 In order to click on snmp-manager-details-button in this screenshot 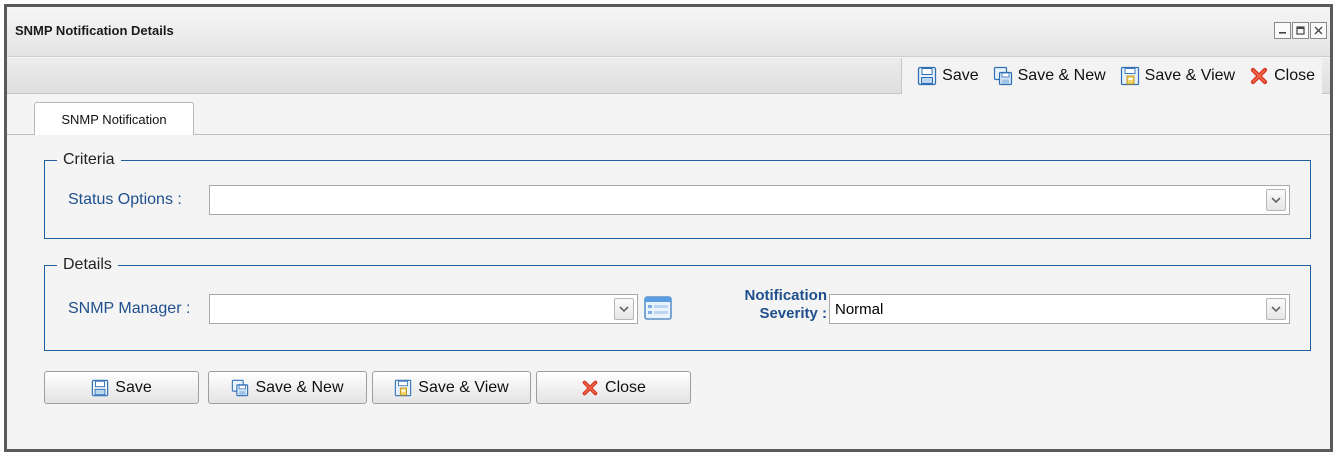, I will do `click(658, 308)`.